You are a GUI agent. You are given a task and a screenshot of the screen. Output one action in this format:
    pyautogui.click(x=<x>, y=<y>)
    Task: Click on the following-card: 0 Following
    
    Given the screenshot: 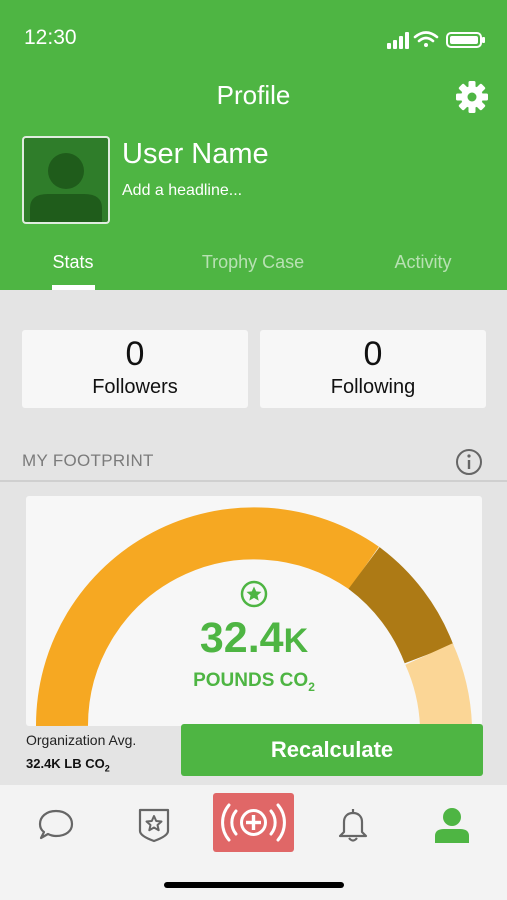 What is the action you would take?
    pyautogui.click(x=373, y=369)
    